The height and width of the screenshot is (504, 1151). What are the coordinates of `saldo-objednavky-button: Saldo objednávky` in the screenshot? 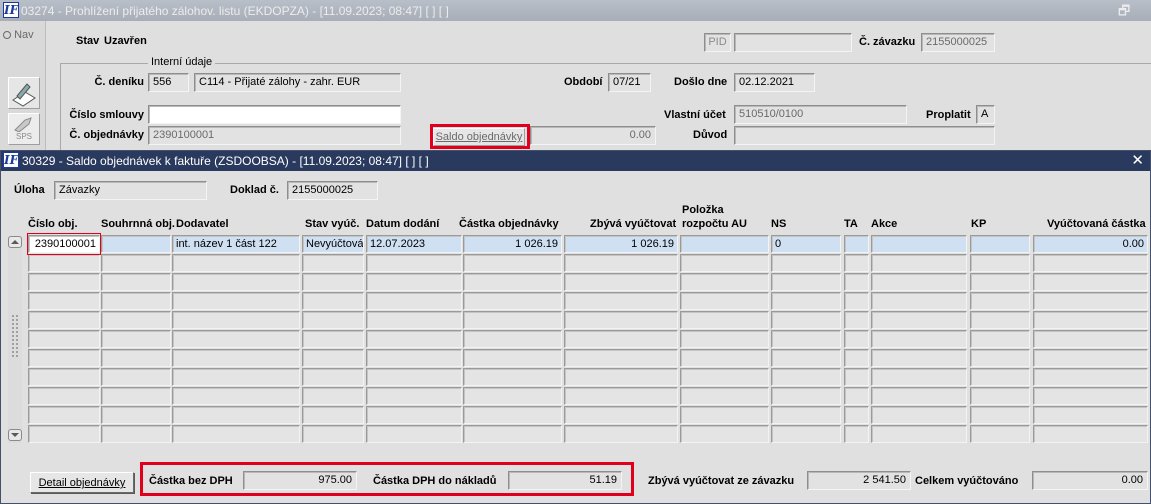 It's located at (479, 137).